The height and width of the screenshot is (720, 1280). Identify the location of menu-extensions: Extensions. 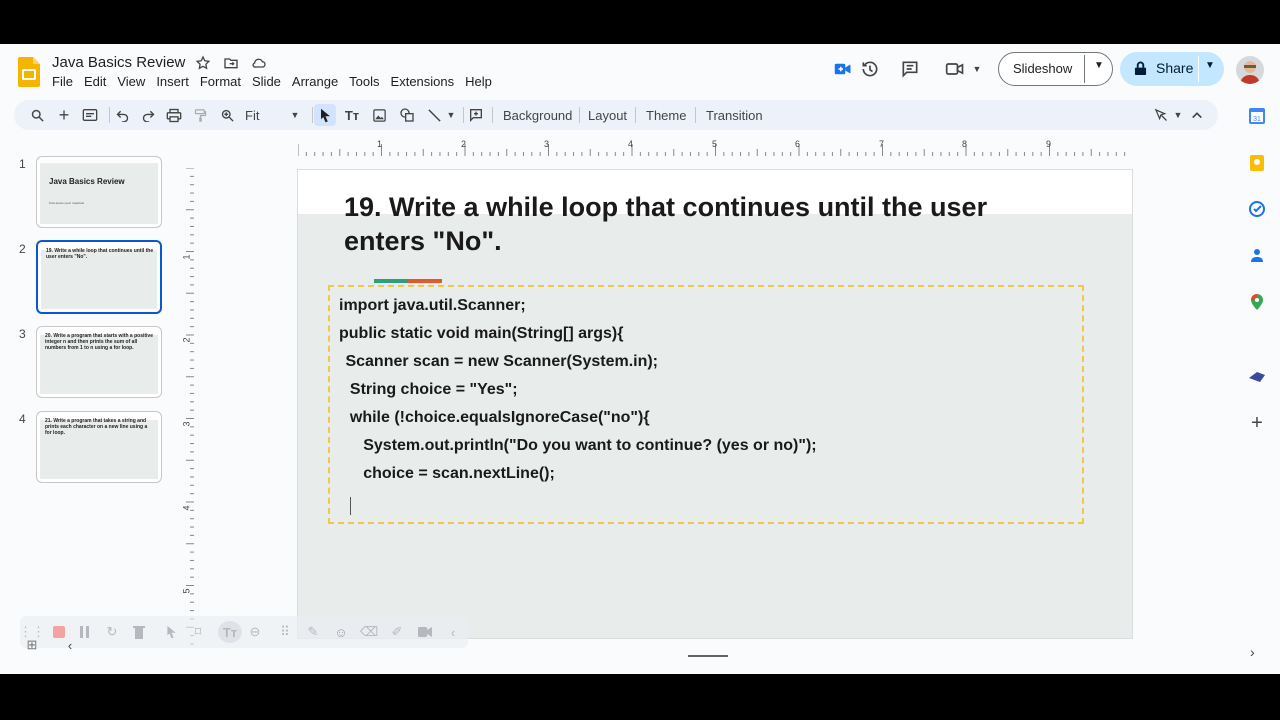
(426, 82).